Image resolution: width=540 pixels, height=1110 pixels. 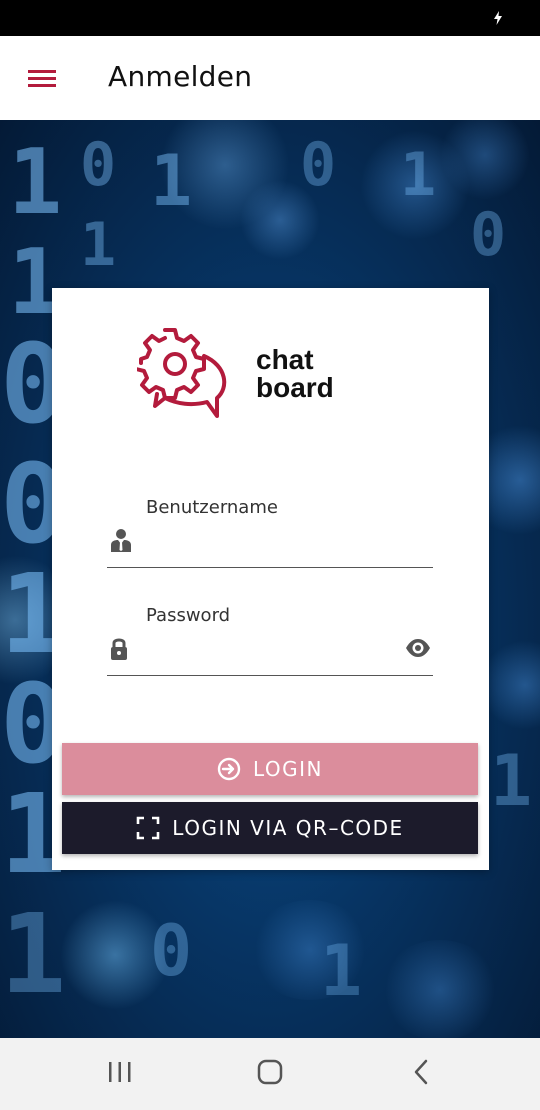 I want to click on bolt-icon, so click(x=498, y=18).